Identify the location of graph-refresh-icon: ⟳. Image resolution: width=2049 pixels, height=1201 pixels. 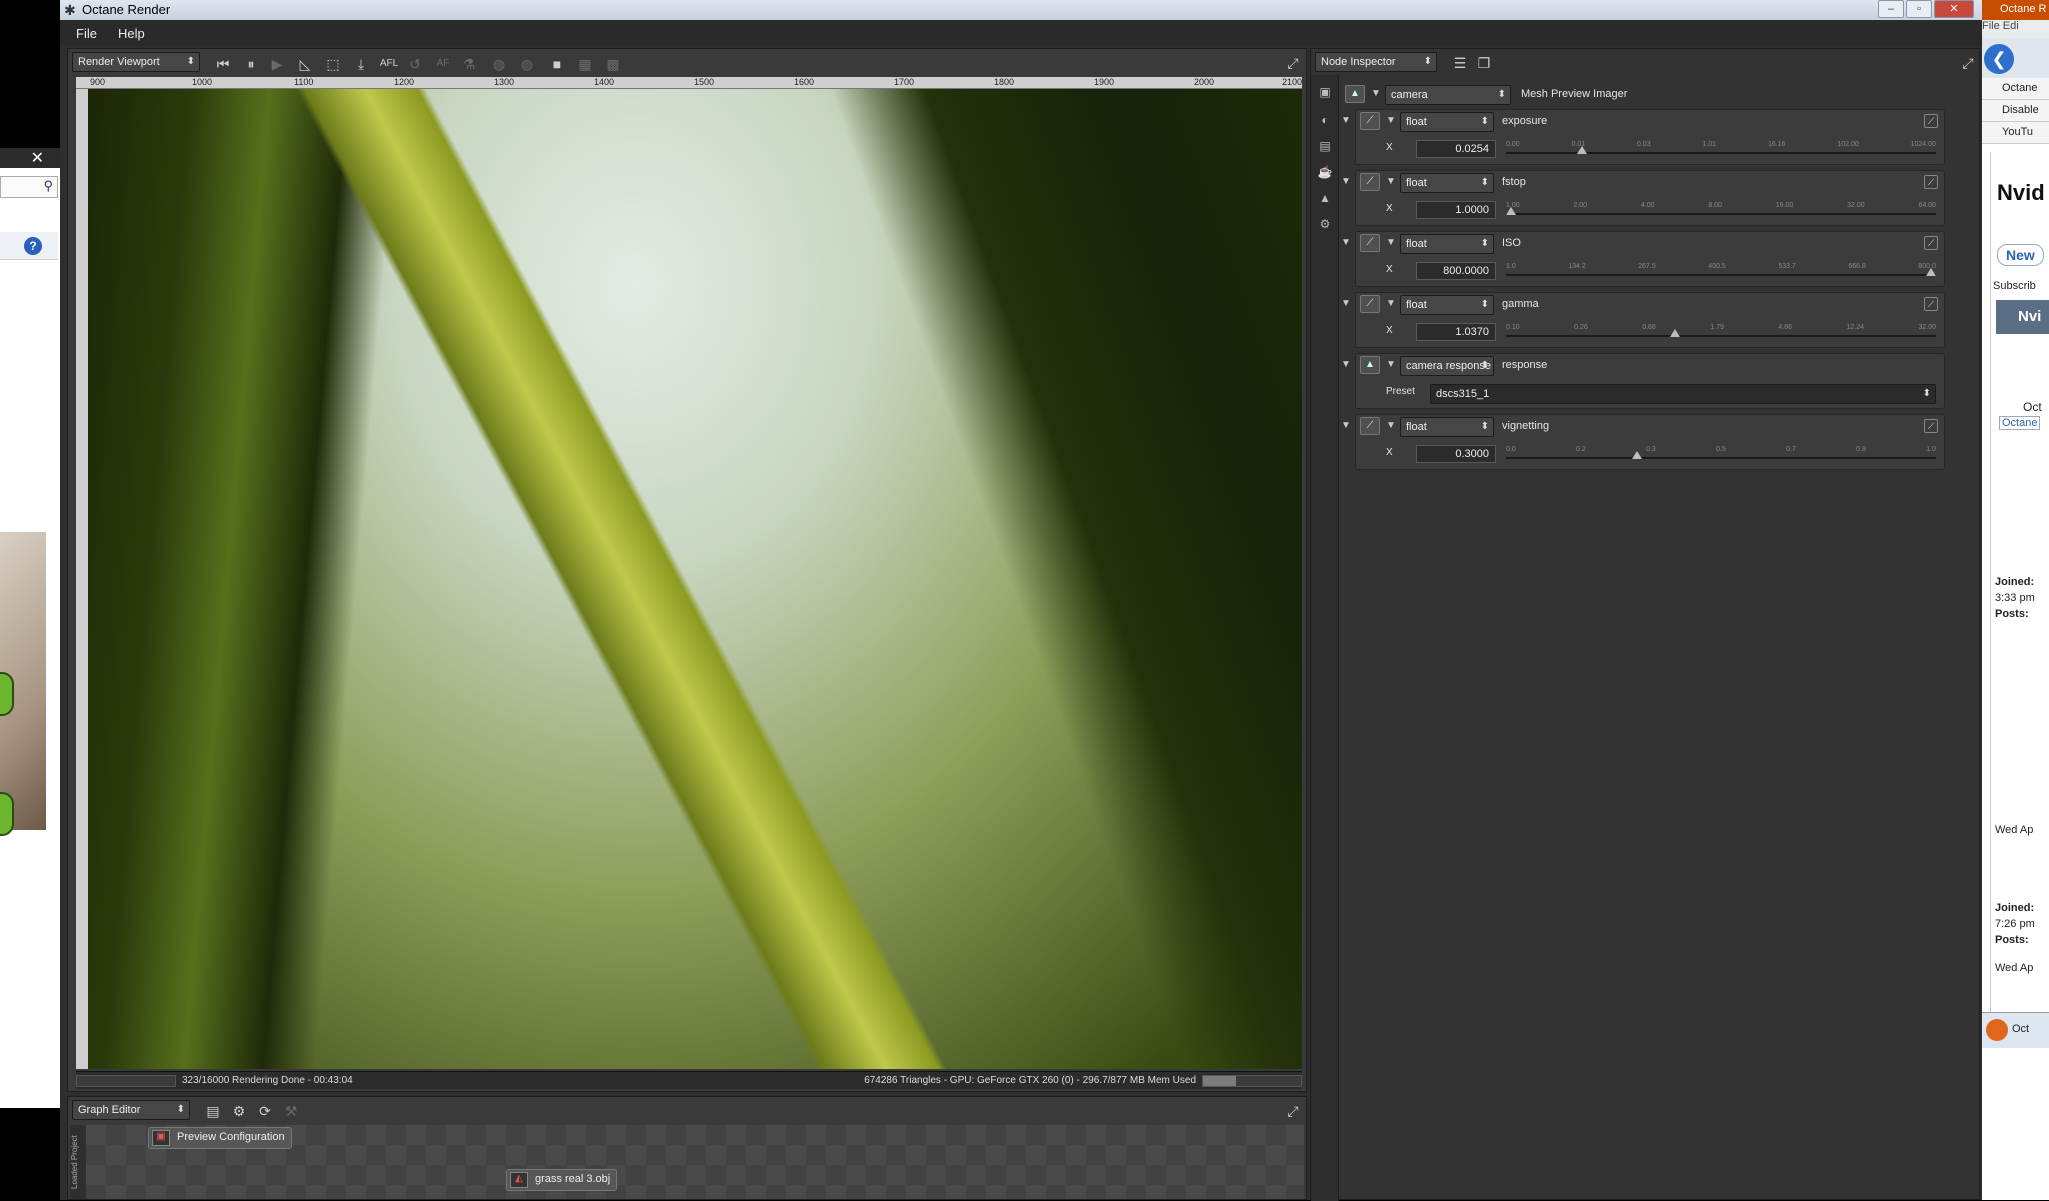
(265, 1111).